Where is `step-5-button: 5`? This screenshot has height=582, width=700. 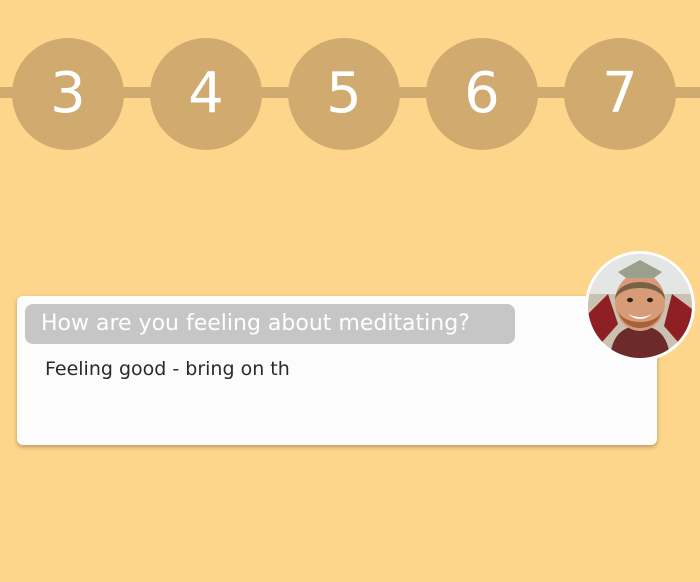
step-5-button: 5 is located at coordinates (344, 94).